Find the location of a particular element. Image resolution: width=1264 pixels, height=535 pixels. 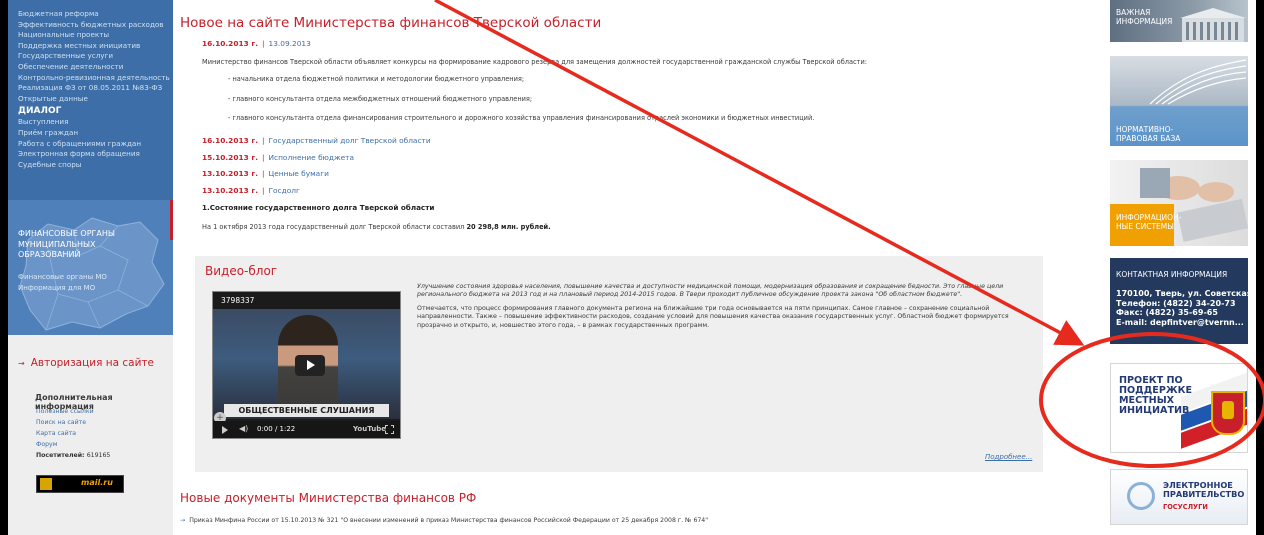

sidebar-item-fz83: Реализация ФЗ от 08.05.2011 №83-ФЗ is located at coordinates (95, 88).